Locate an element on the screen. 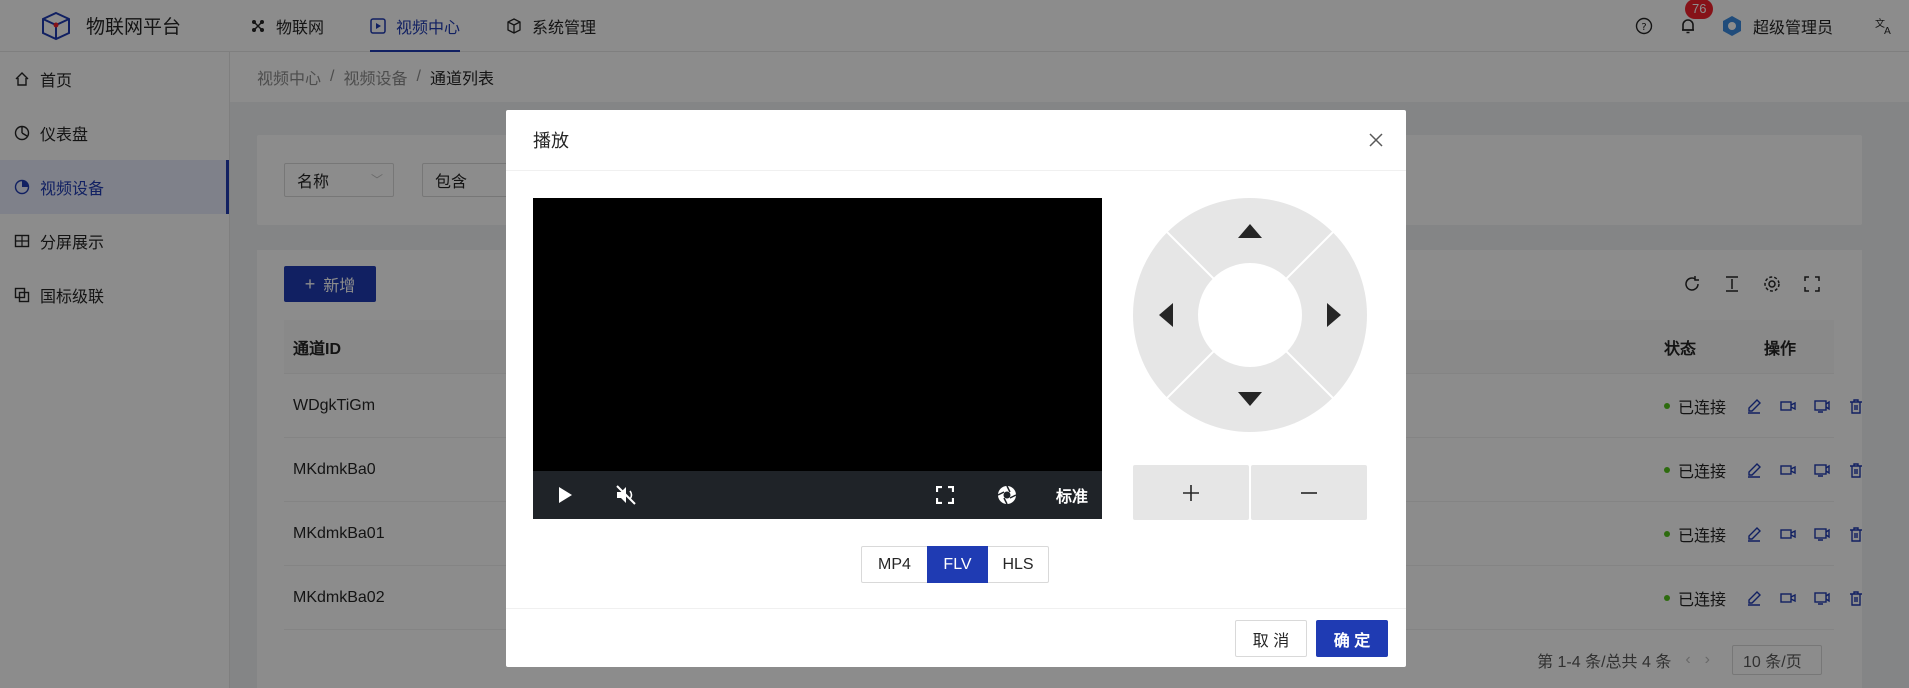 The image size is (1909, 688). zoom-control is located at coordinates (1250, 492).